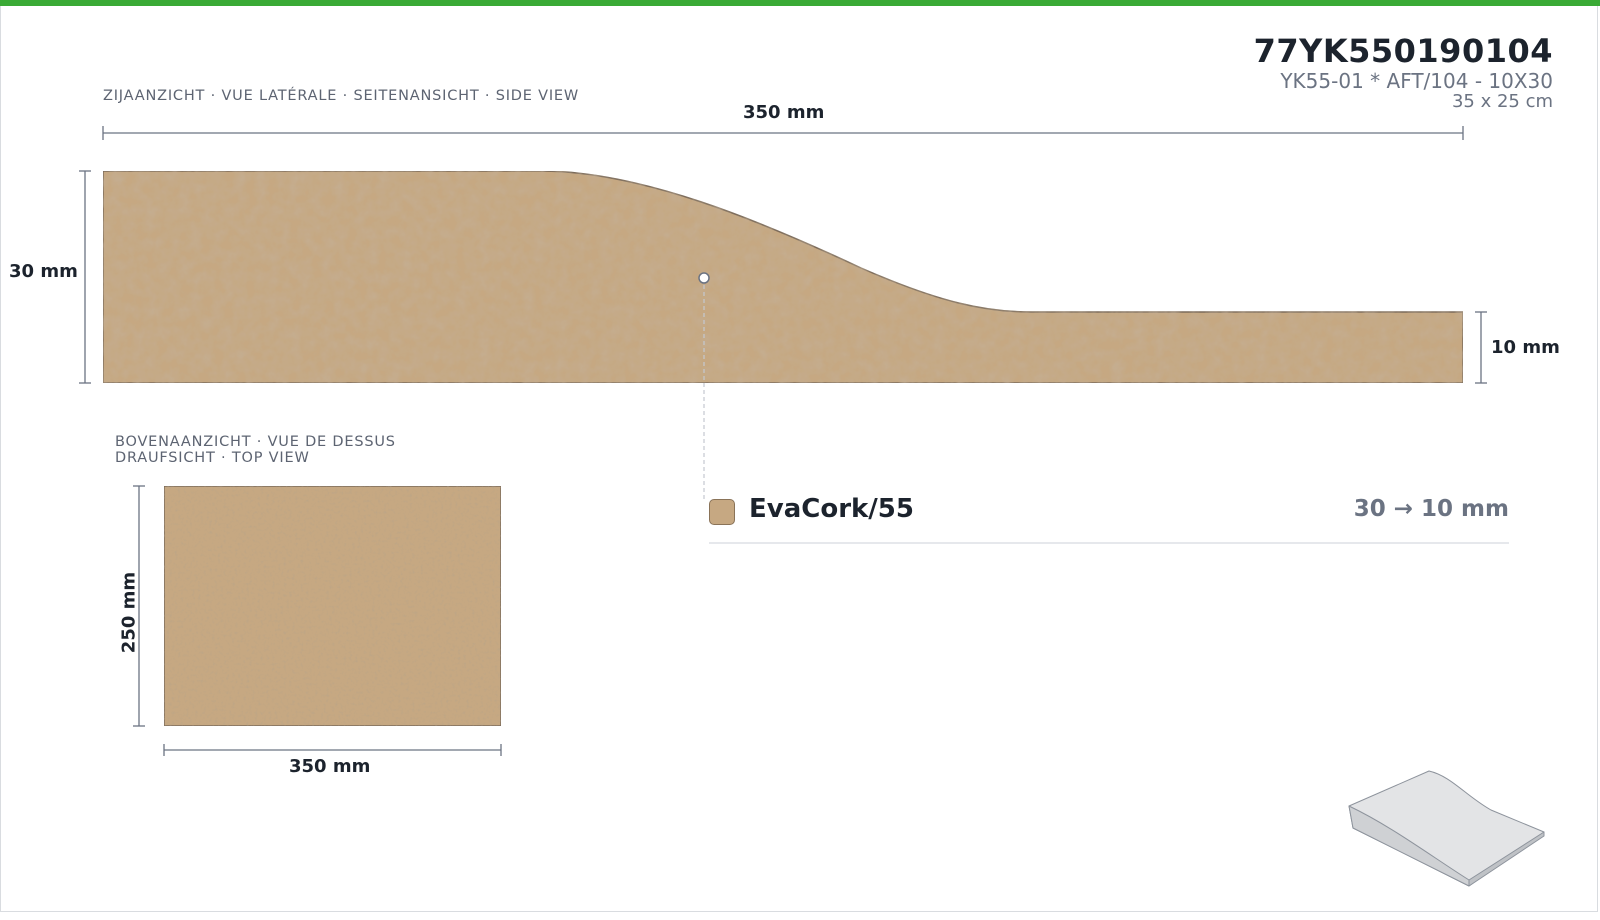 The height and width of the screenshot is (920, 1600). I want to click on material-row: EvaCork/55 30 → 10 mm, so click(1109, 519).